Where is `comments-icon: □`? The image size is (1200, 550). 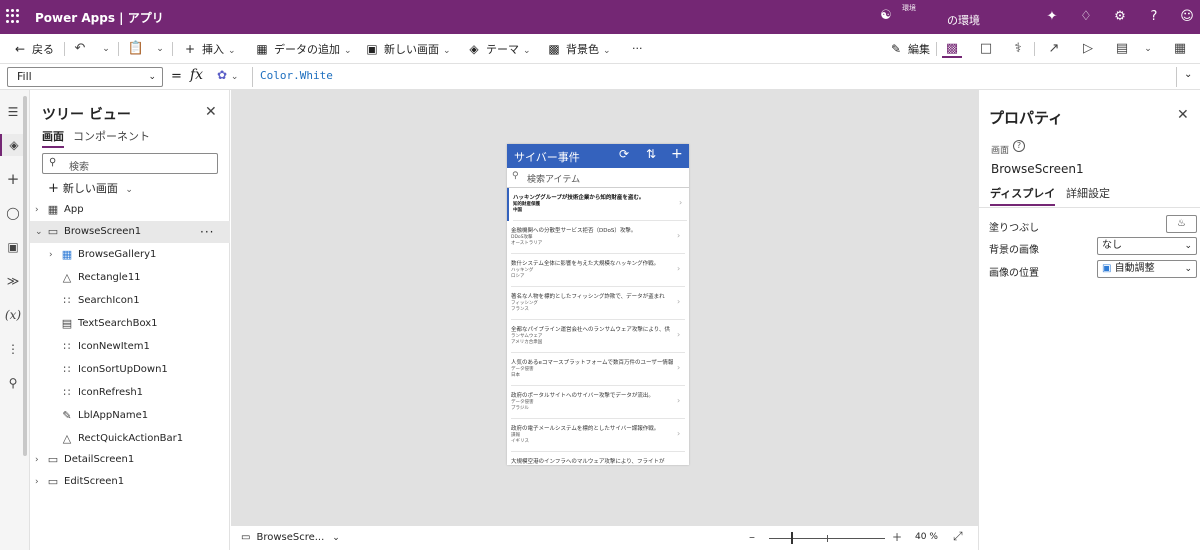 comments-icon: □ is located at coordinates (986, 49).